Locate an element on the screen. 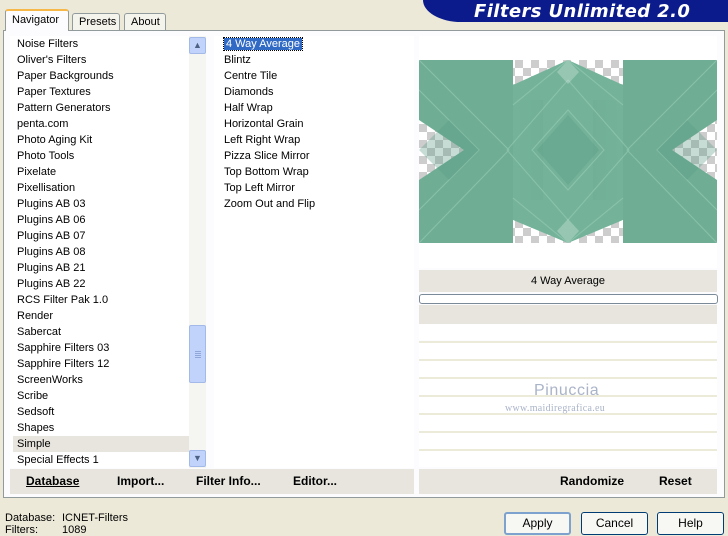 The height and width of the screenshot is (536, 728). category-item: Scribe is located at coordinates (103, 396).